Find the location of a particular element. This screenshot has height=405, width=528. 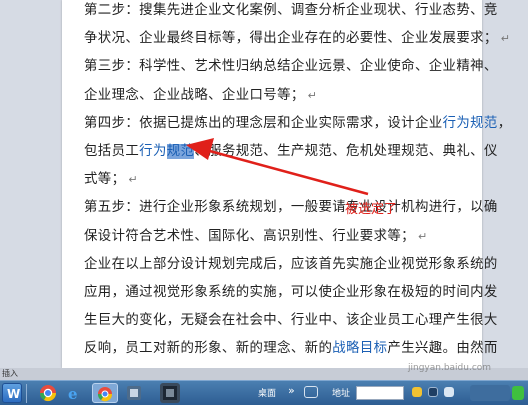

windows-start-icon: W is located at coordinates (12, 393).